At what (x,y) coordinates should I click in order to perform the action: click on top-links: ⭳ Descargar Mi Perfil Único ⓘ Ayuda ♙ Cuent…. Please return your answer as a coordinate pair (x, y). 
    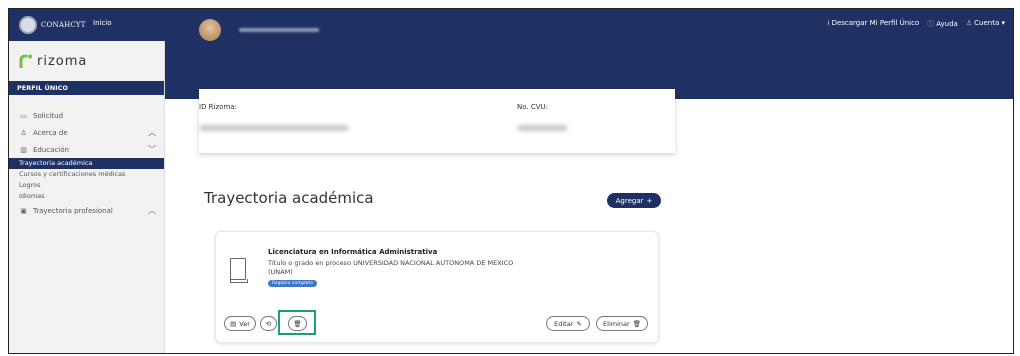
    Looking at the image, I should click on (916, 24).